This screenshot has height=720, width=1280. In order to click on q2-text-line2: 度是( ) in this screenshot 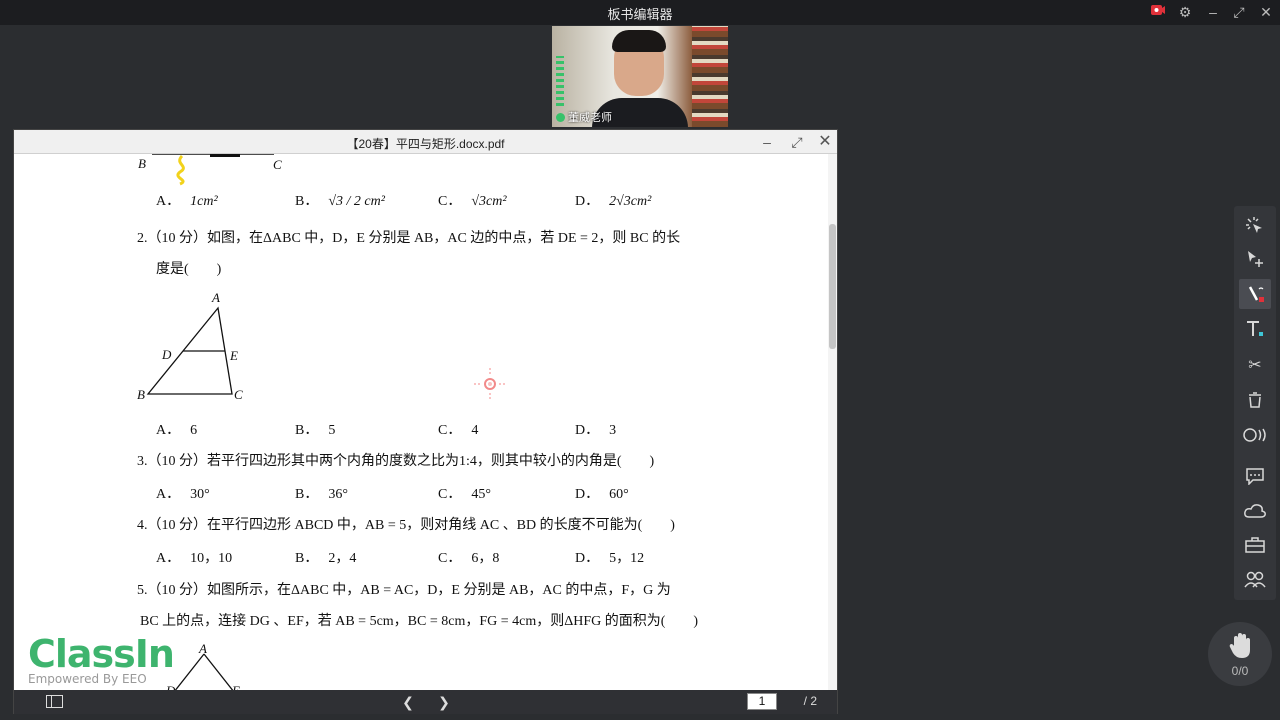, I will do `click(189, 269)`.